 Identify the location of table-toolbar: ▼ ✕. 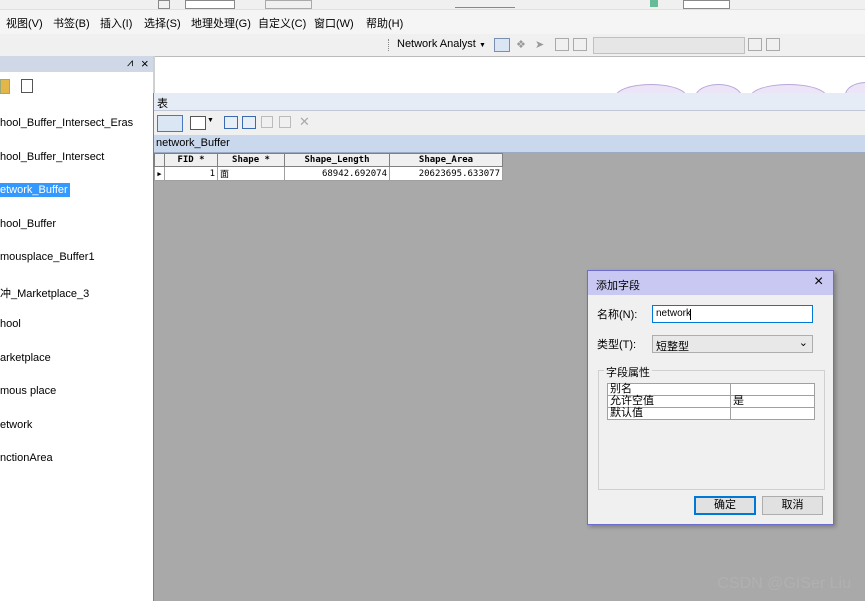
(509, 123).